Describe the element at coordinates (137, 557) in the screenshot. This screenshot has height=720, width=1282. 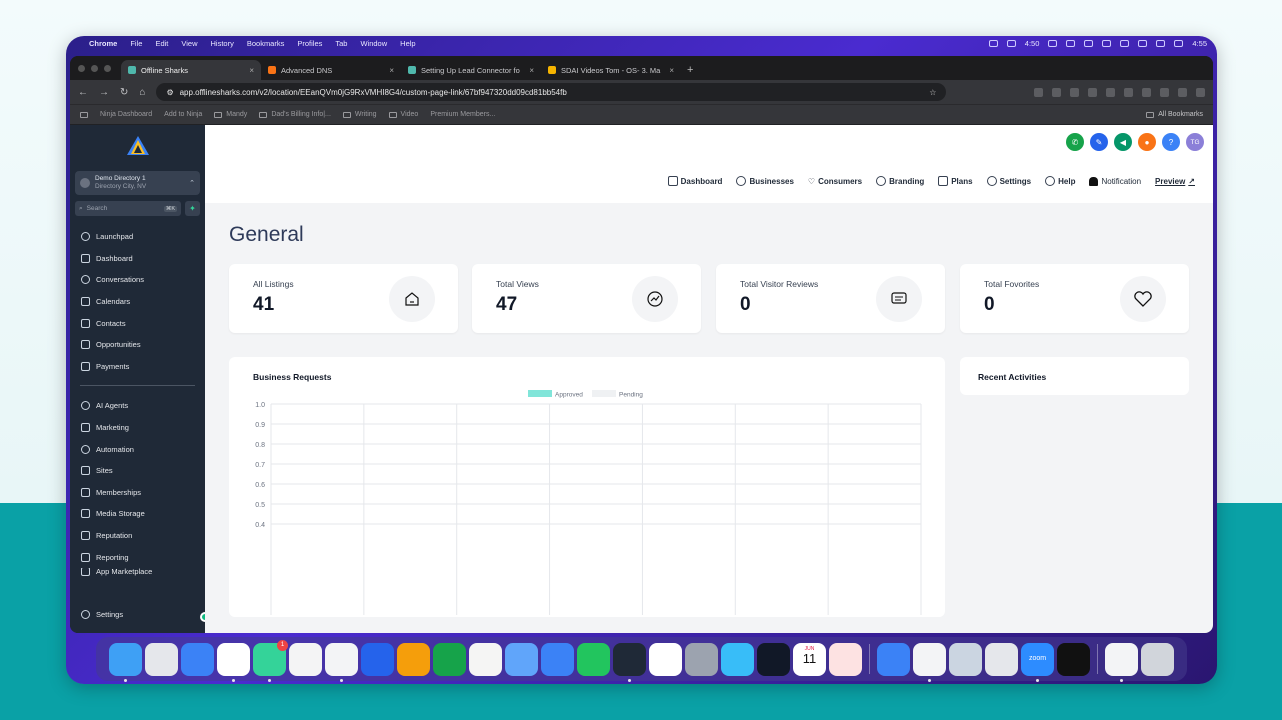
I see `sidebar-item-reporting: Reporting` at that location.